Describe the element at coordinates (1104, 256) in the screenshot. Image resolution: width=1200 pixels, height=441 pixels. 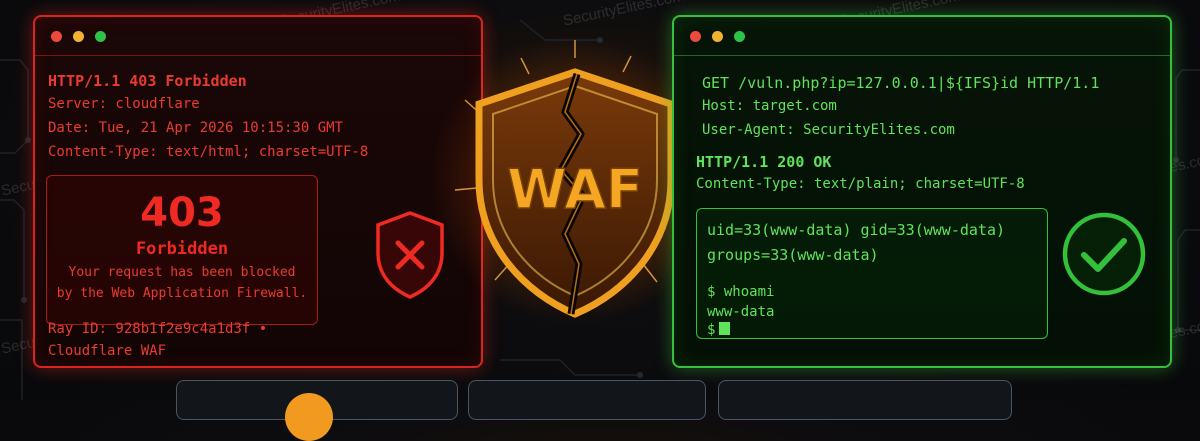
I see `check-circle-icon` at that location.